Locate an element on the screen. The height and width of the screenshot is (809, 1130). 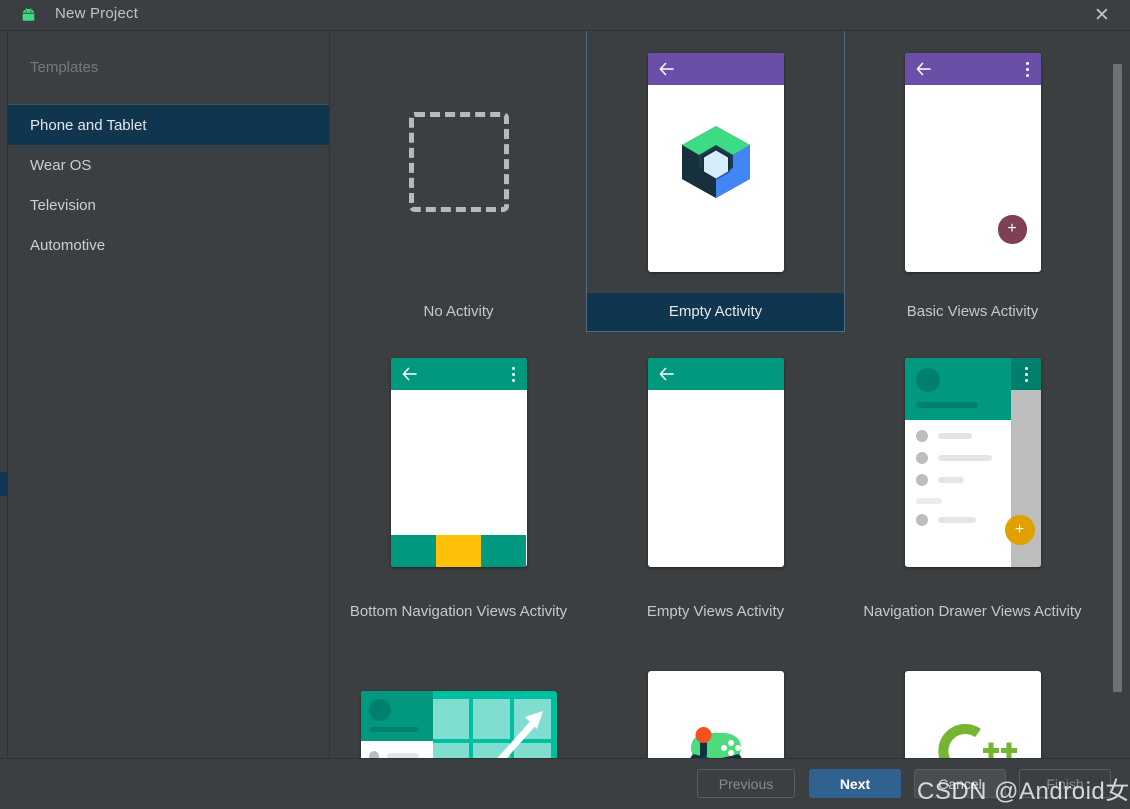
responsive-layout-icon: + is located at coordinates (458, 724).